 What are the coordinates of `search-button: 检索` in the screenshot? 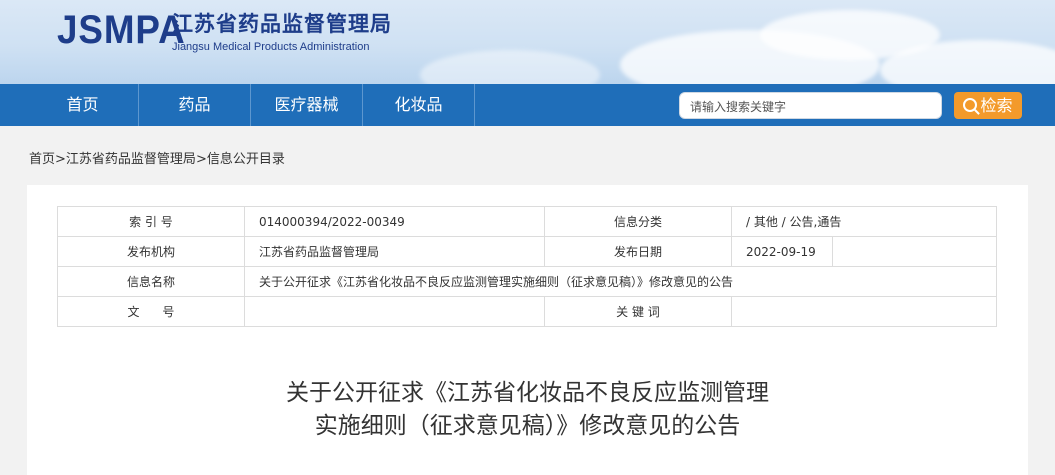 It's located at (988, 105).